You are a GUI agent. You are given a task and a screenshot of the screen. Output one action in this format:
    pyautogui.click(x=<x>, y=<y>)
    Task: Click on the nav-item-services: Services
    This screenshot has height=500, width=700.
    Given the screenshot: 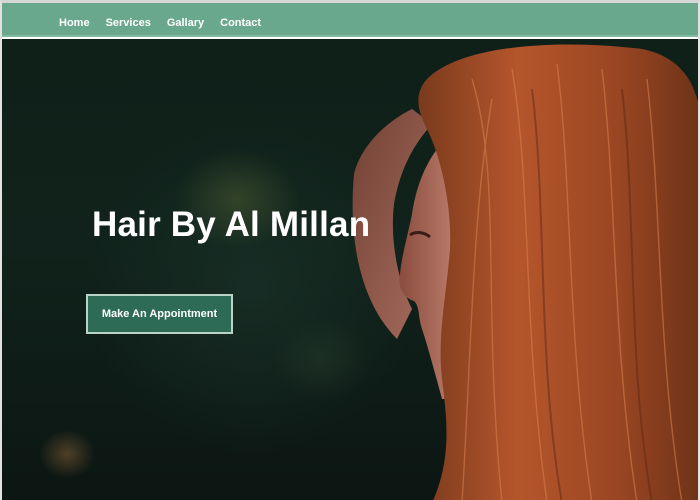 What is the action you would take?
    pyautogui.click(x=128, y=23)
    